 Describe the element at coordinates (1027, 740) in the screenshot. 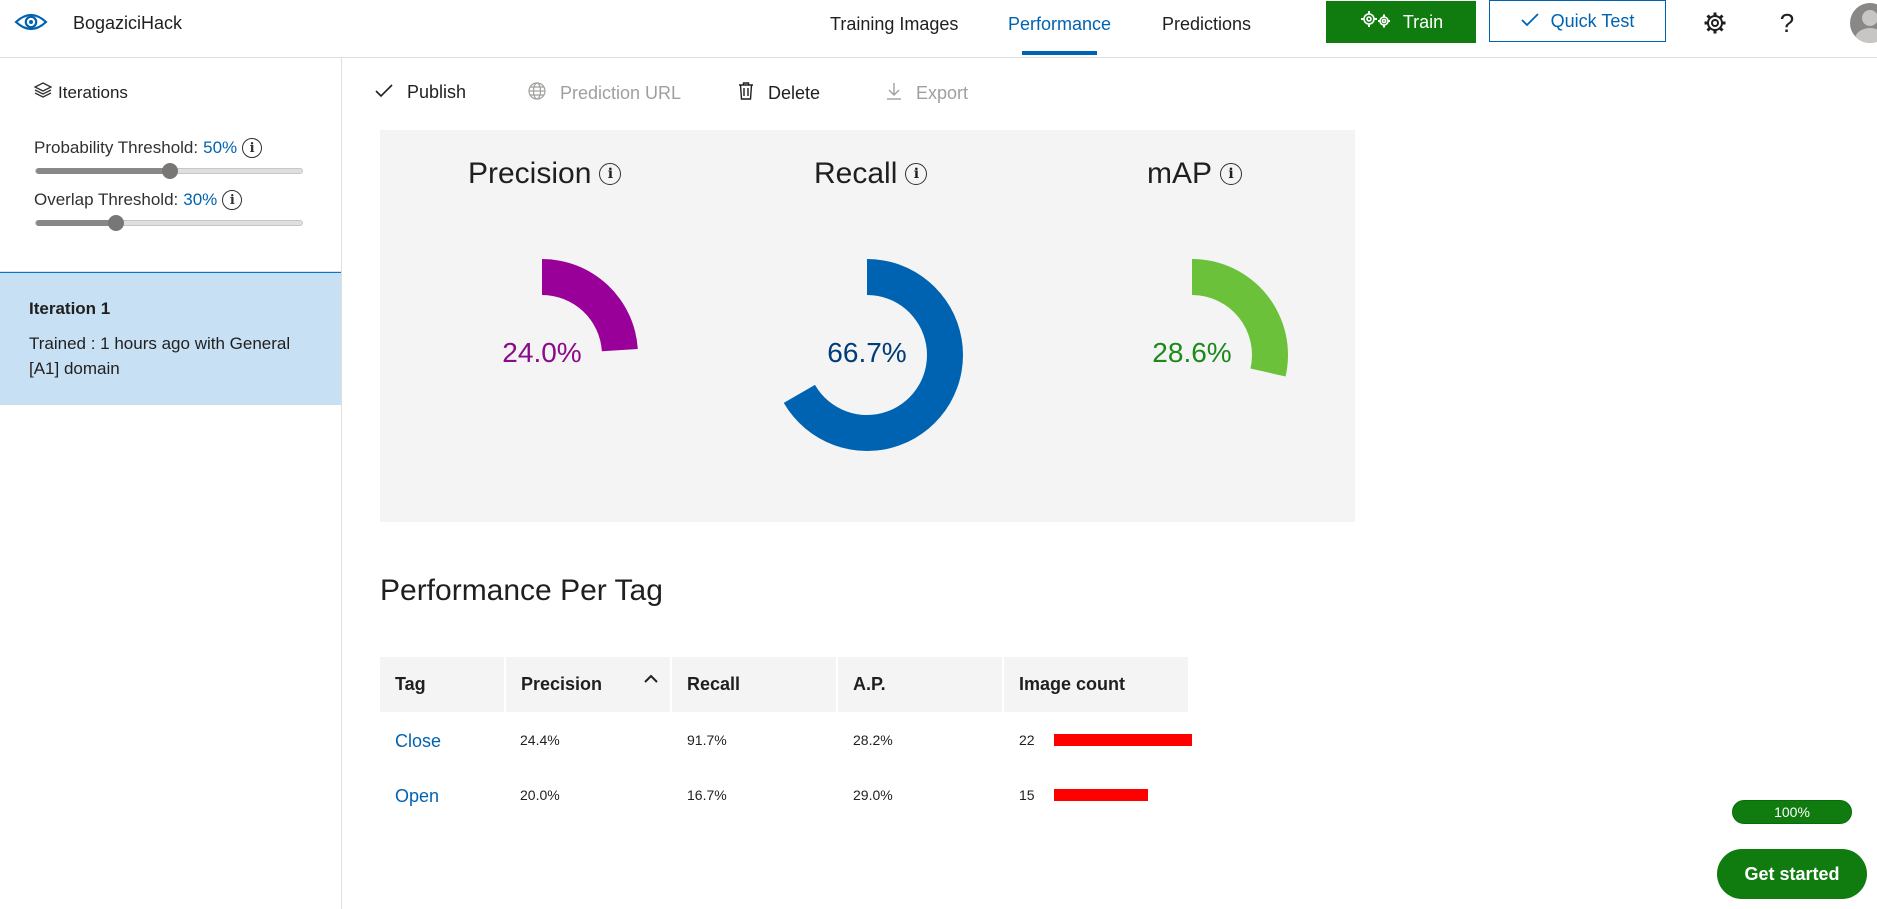

I see `cell-image-count: 22` at that location.